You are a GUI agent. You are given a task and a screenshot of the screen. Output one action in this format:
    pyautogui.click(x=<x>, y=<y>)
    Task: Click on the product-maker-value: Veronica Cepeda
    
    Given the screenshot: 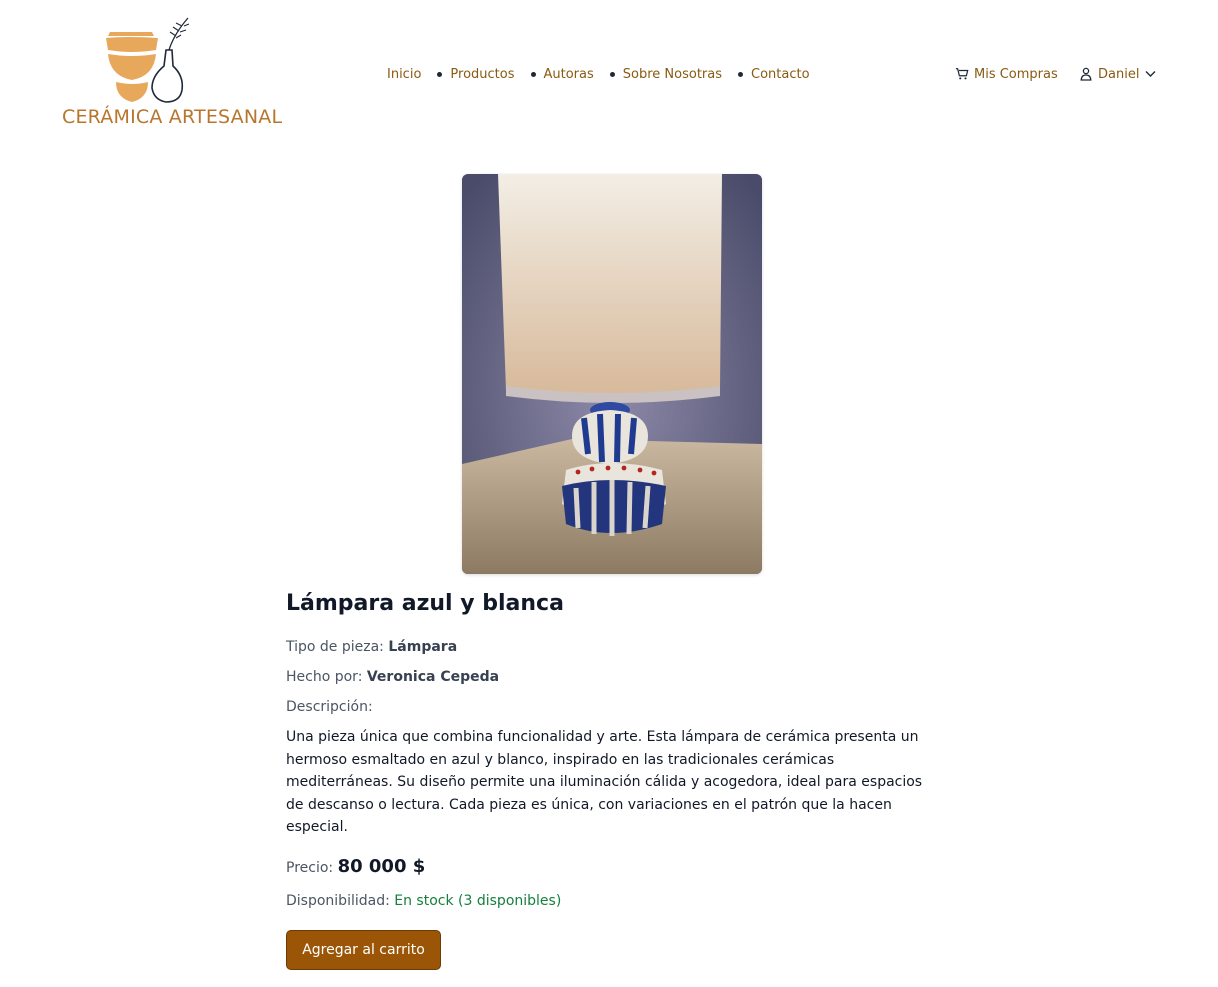 What is the action you would take?
    pyautogui.click(x=433, y=677)
    